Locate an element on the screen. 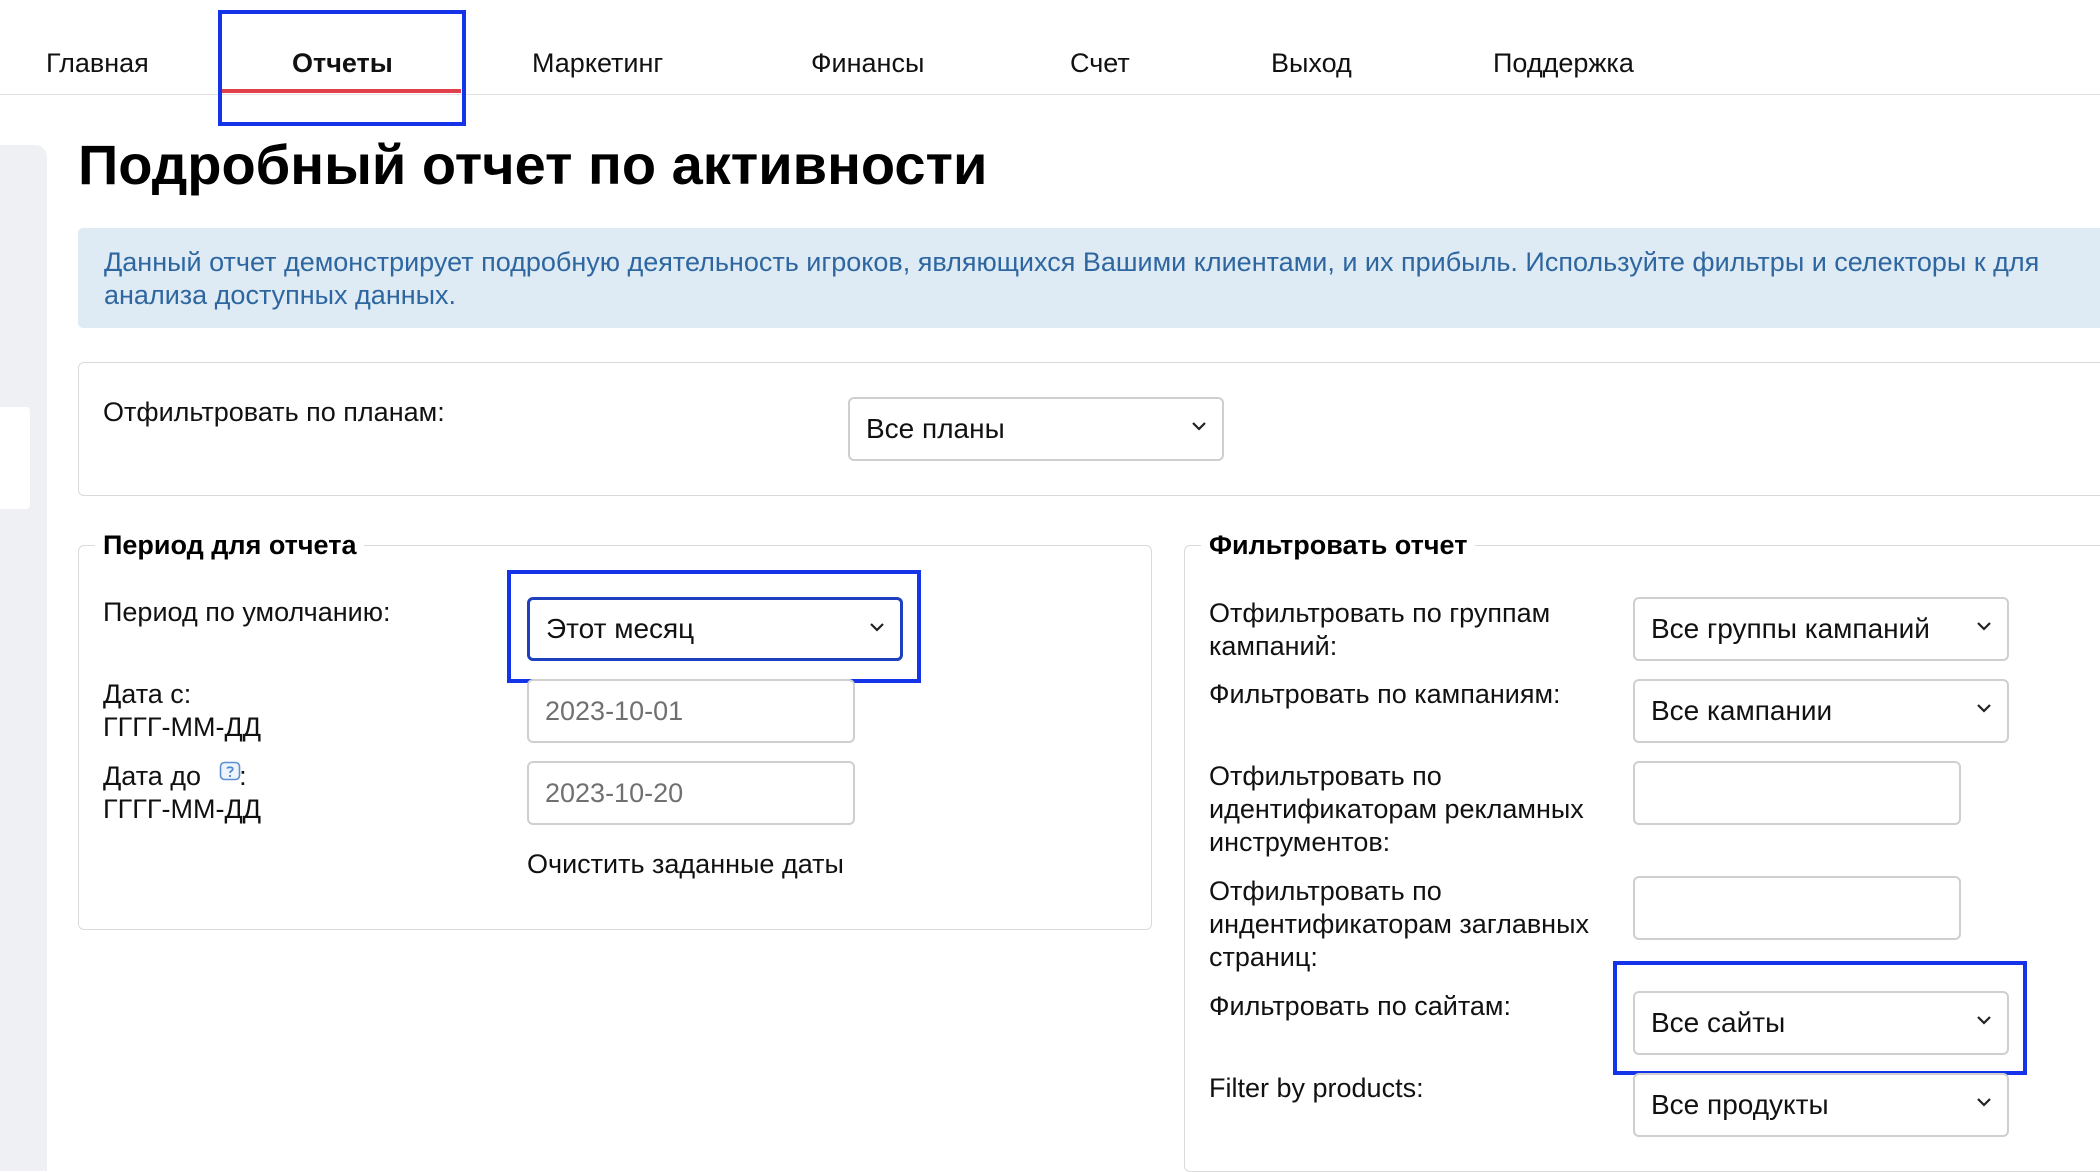 The image size is (2100, 1172). campaign-groups-label: Отфильтровать по группам кампаний: is located at coordinates (1380, 629).